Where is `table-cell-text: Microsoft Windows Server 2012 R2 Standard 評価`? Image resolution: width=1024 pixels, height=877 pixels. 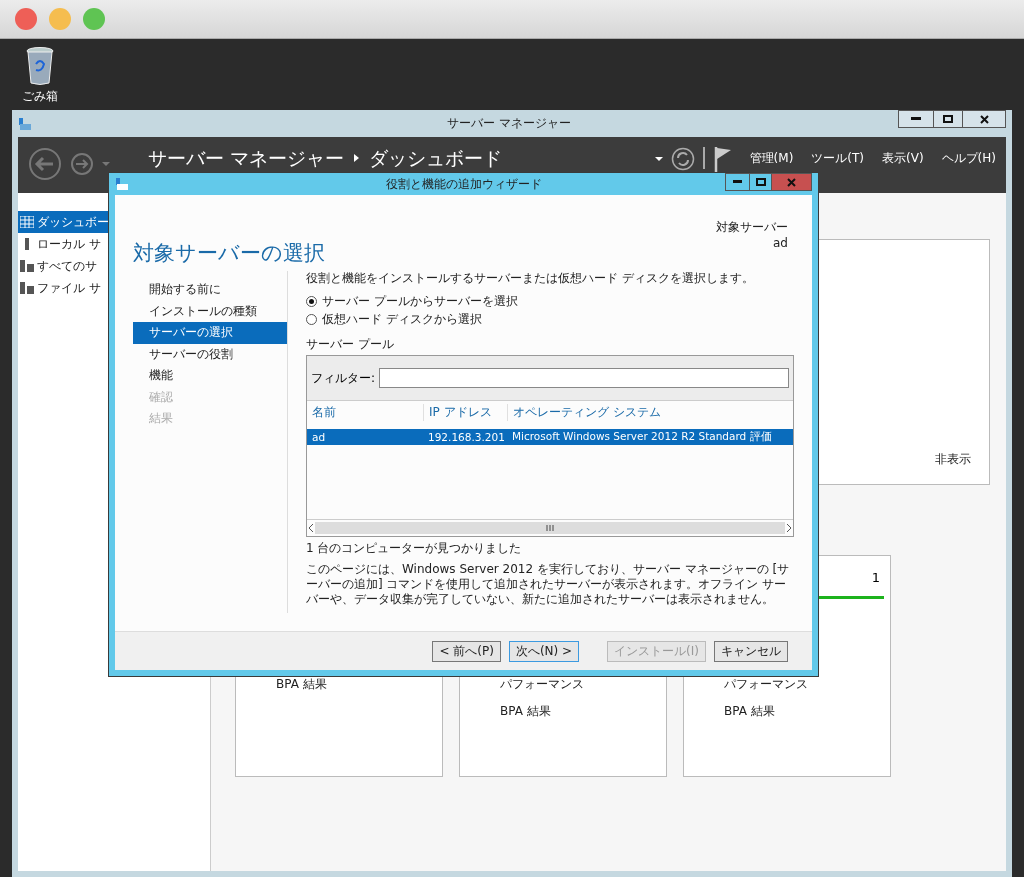
table-cell-text: Microsoft Windows Server 2012 R2 Standard 評価 is located at coordinates (642, 437).